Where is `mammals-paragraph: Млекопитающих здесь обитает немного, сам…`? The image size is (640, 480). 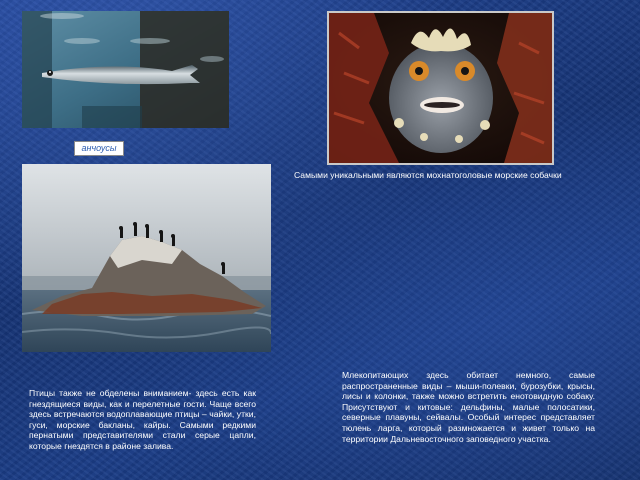 mammals-paragraph: Млекопитающих здесь обитает немного, сам… is located at coordinates (468, 407).